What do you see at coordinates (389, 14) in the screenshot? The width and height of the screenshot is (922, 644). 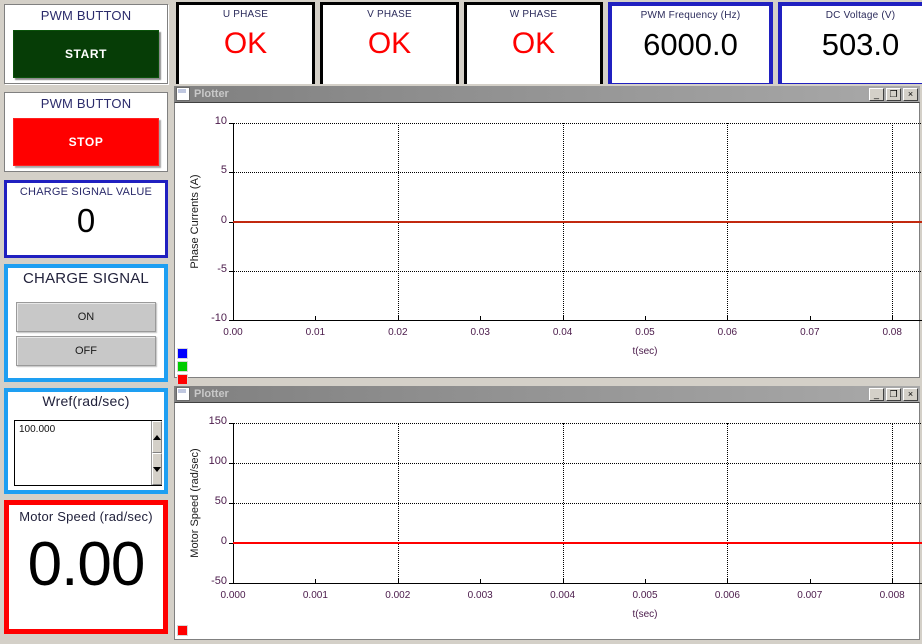 I see `status-label: V PHASE` at bounding box center [389, 14].